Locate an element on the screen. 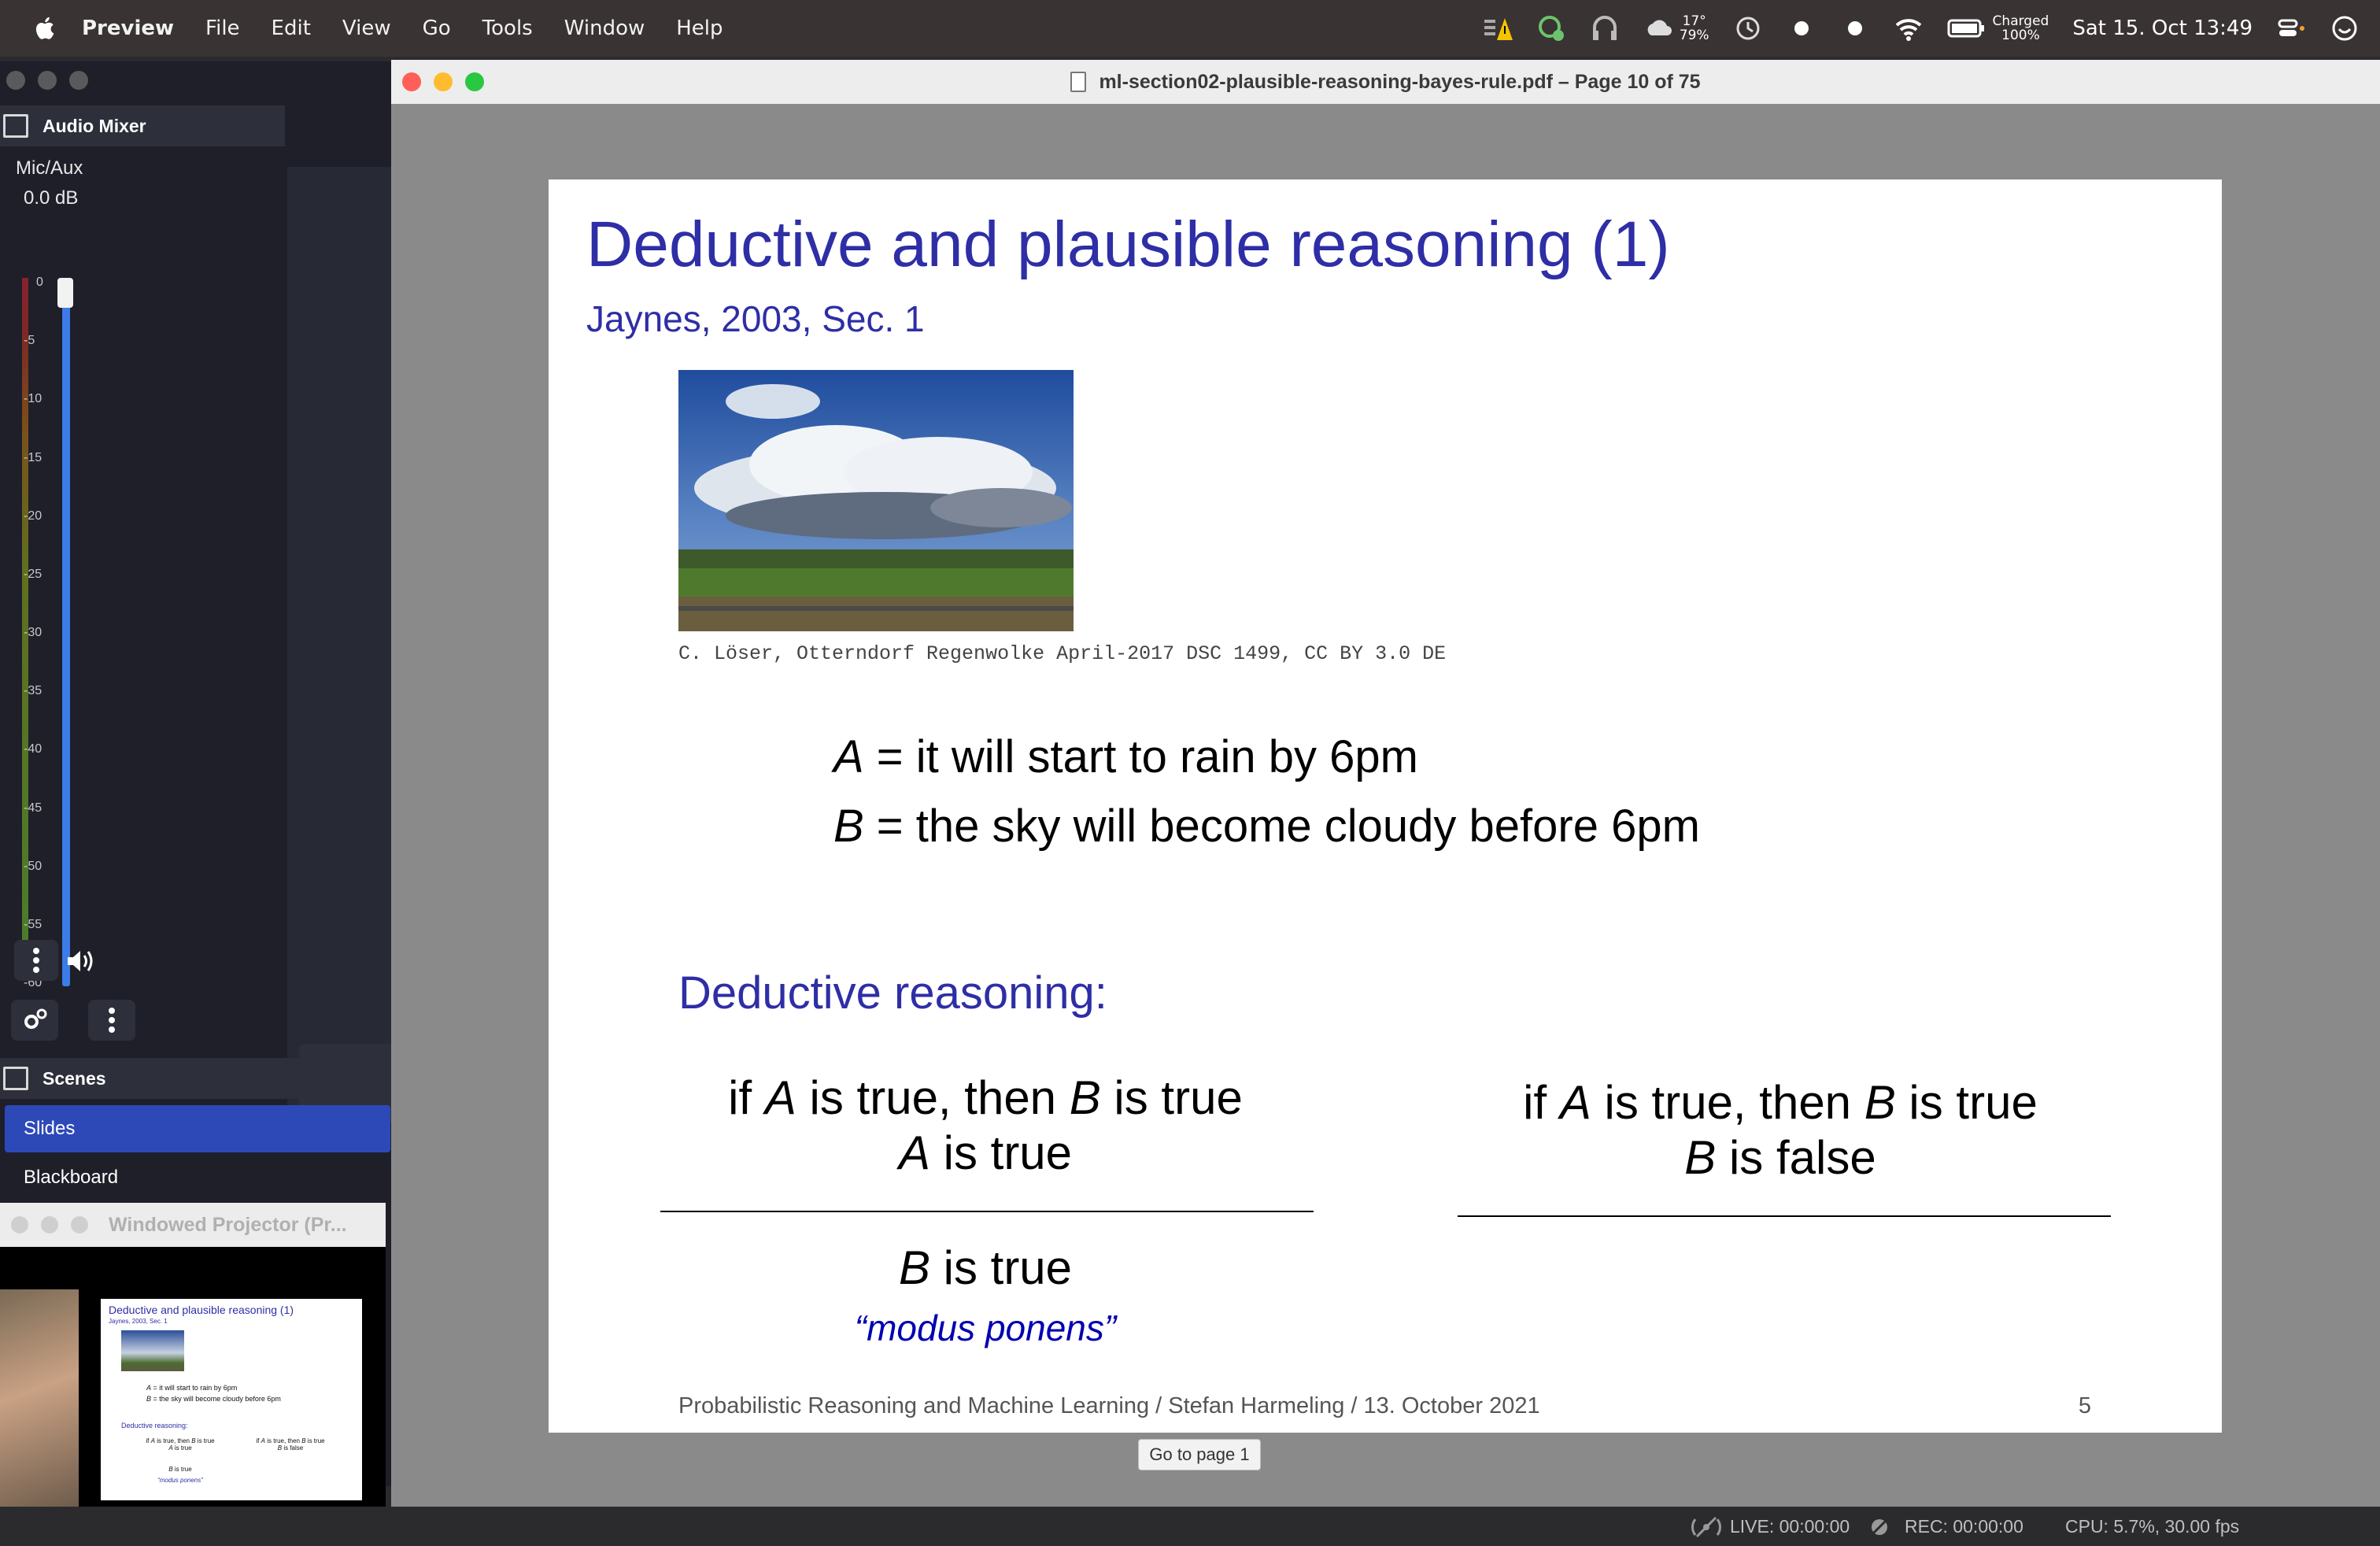 The image size is (2380, 1546). meter-tick-label: -40 is located at coordinates (33, 749).